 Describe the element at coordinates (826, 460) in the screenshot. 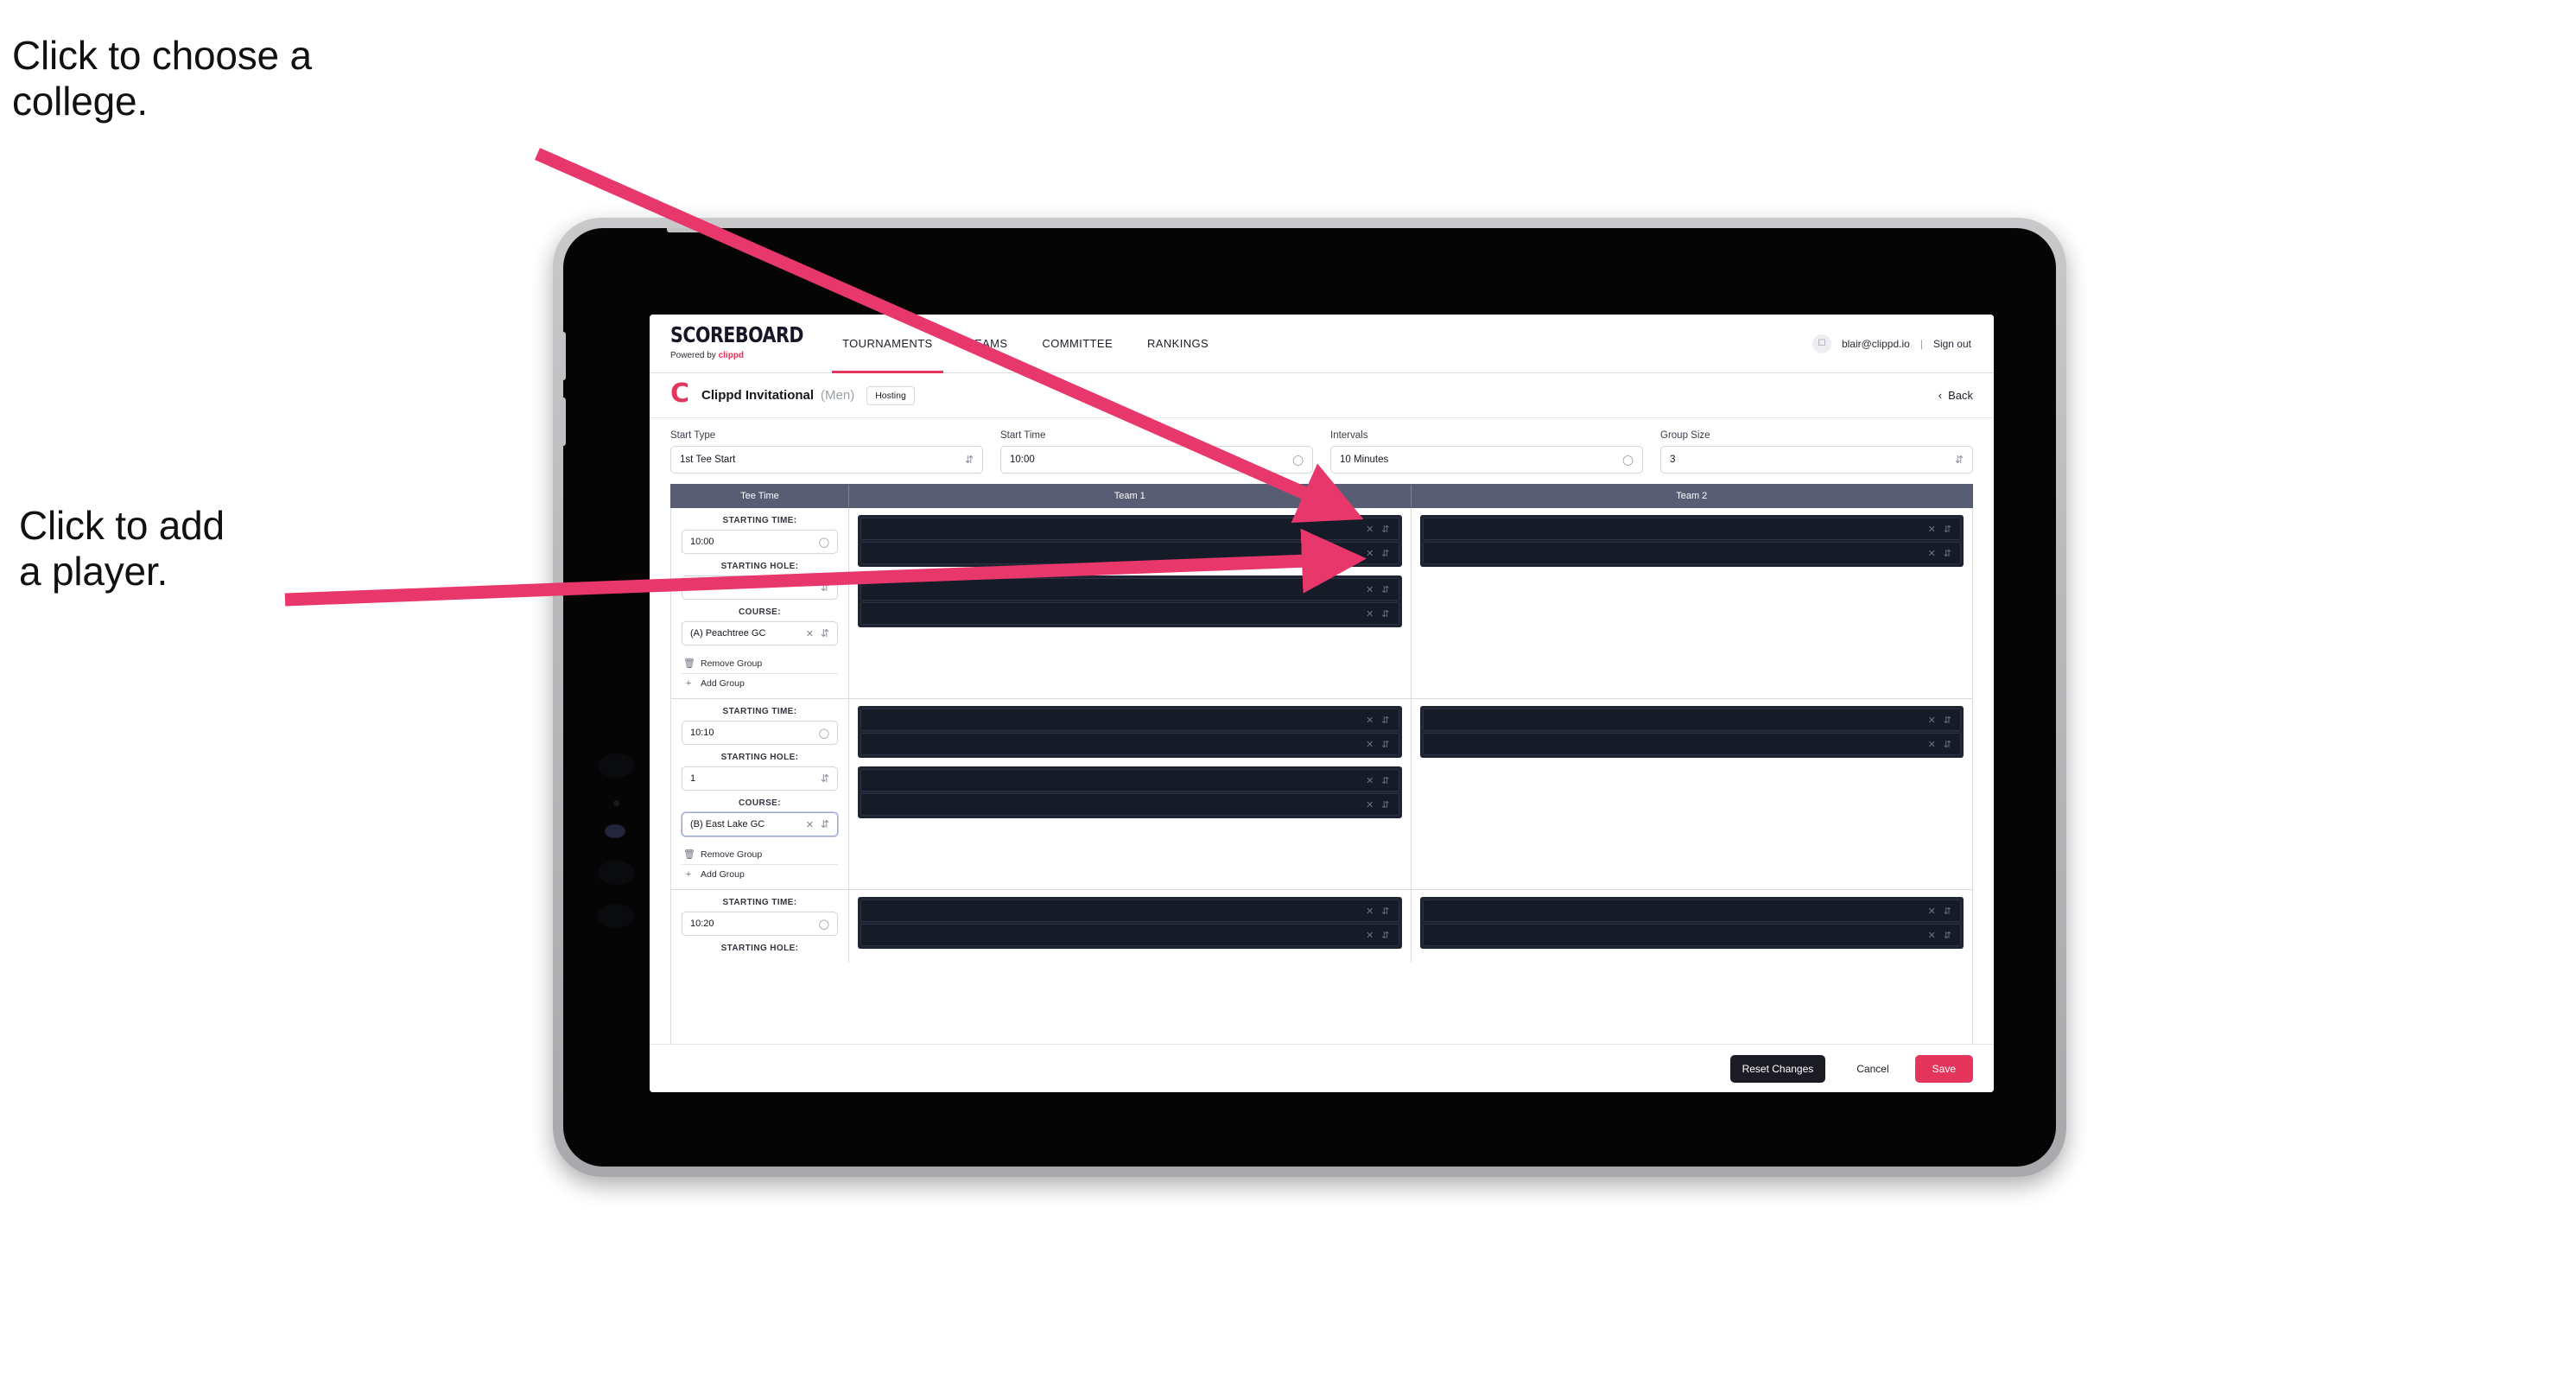

I see `start-type-select: 1st Tee Start ⇵` at that location.